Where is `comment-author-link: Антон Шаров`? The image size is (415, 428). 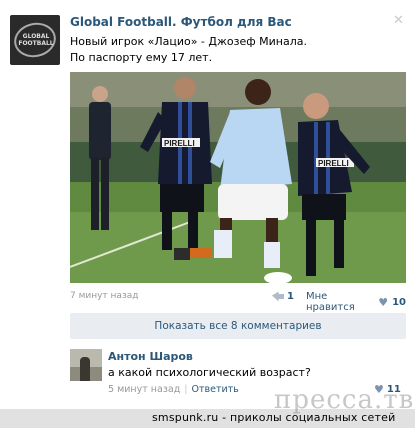 comment-author-link: Антон Шаров is located at coordinates (150, 356).